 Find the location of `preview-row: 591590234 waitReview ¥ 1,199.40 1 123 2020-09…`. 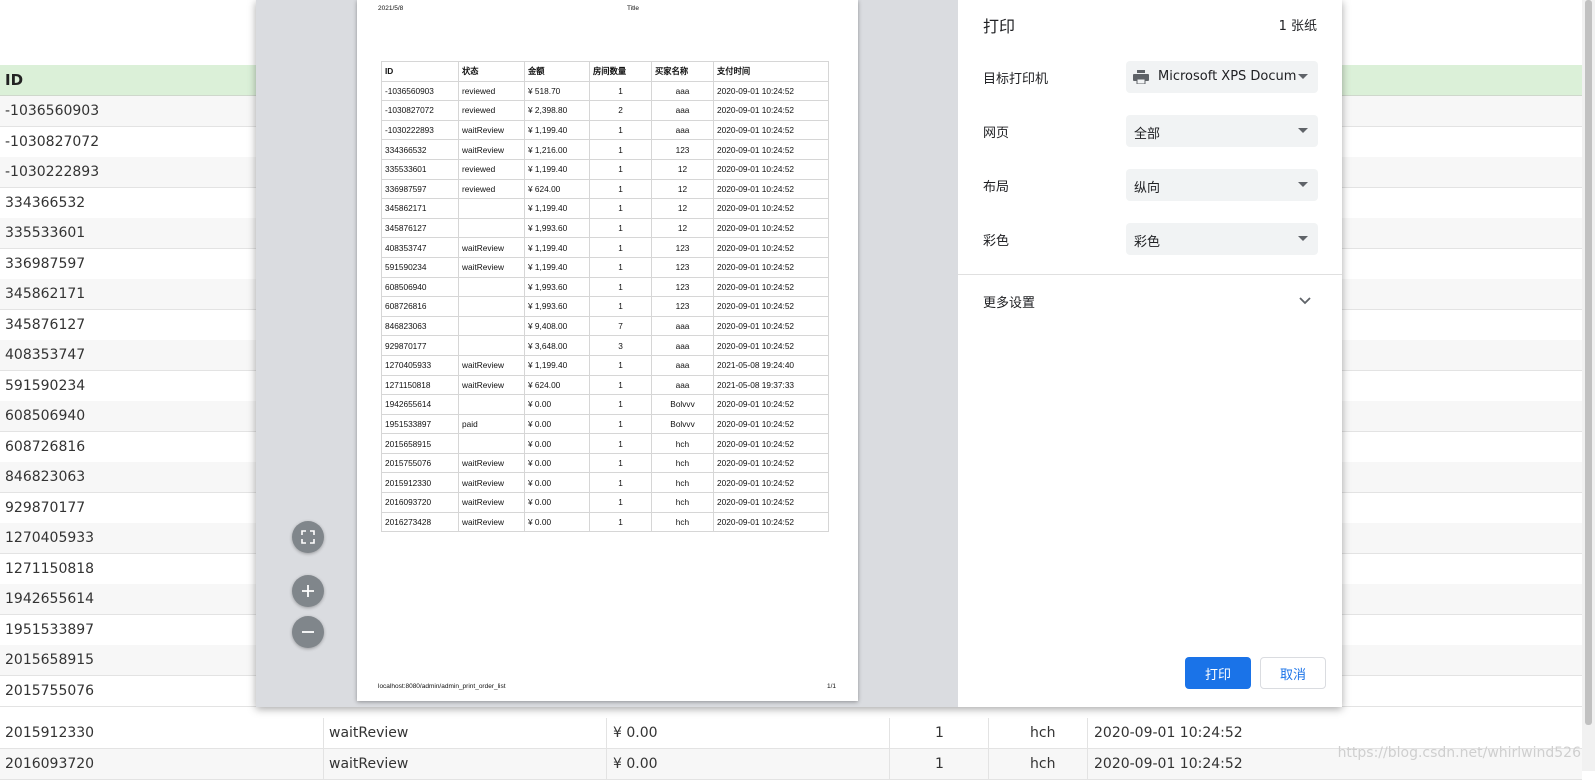

preview-row: 591590234 waitReview ¥ 1,199.40 1 123 2020-09… is located at coordinates (605, 267).